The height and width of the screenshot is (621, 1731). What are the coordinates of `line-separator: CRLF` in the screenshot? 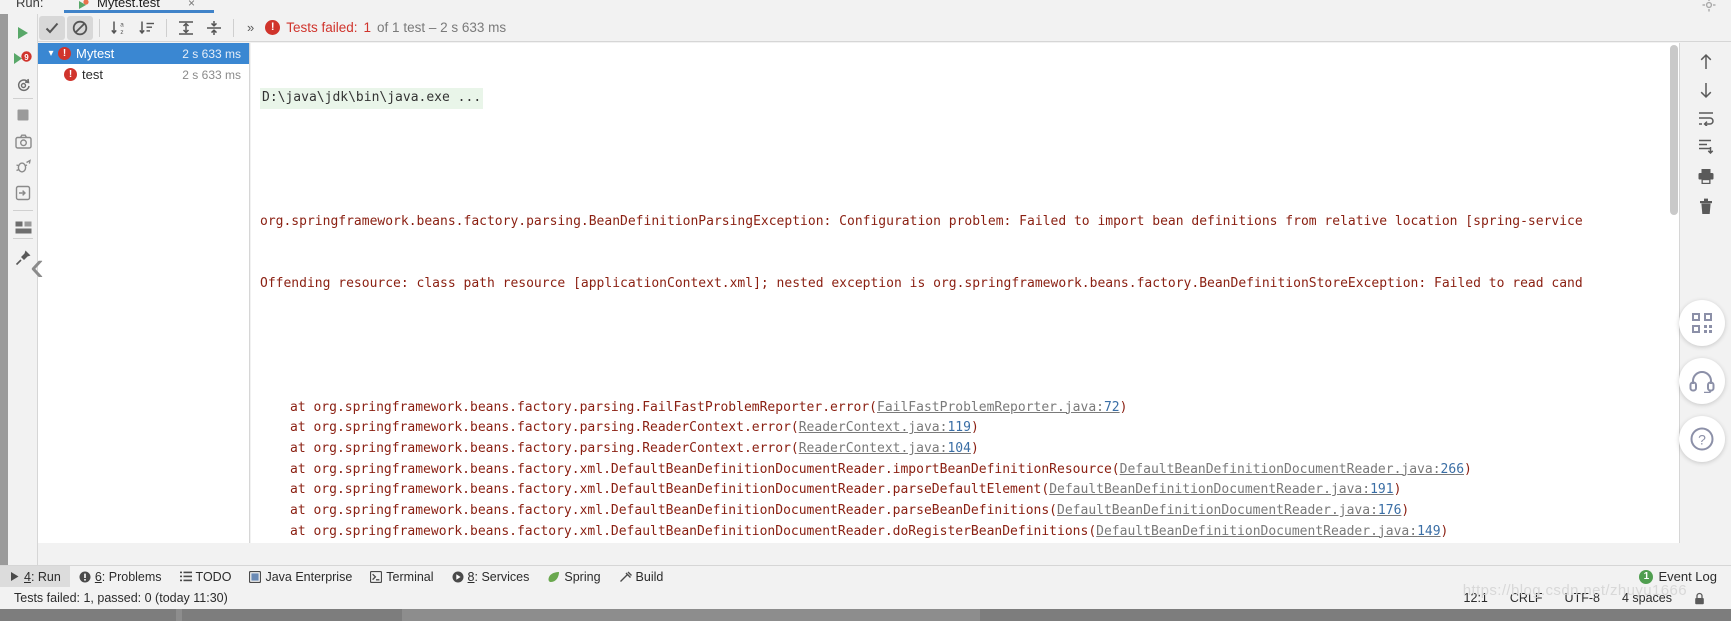 It's located at (1526, 598).